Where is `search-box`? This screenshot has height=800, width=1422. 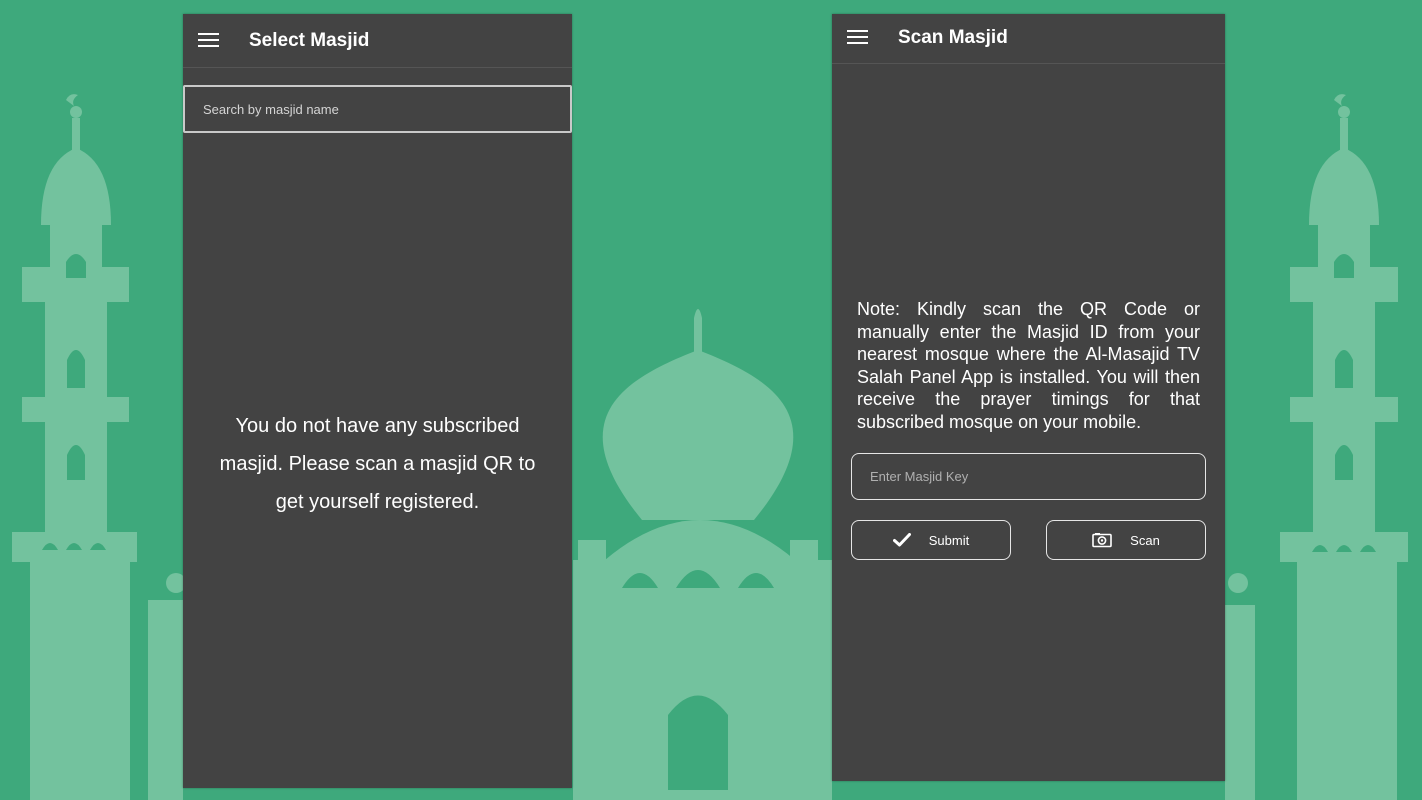
search-box is located at coordinates (377, 109).